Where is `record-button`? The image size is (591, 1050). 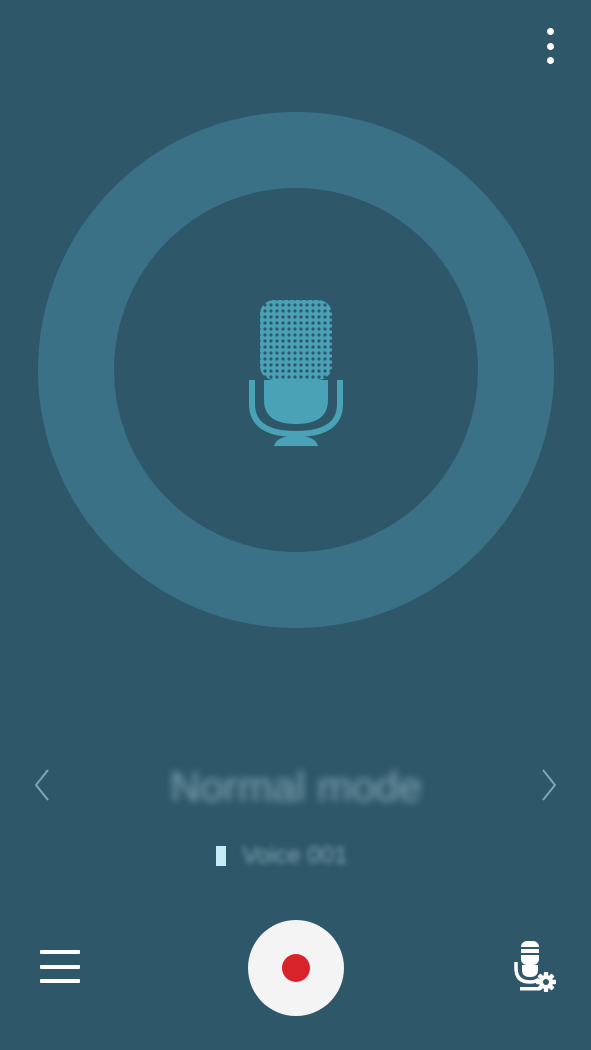 record-button is located at coordinates (296, 968).